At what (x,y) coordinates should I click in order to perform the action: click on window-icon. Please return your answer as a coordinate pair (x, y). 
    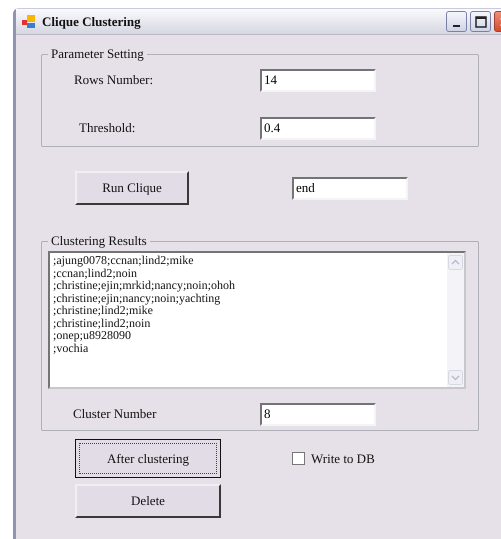
    Looking at the image, I should click on (29, 21).